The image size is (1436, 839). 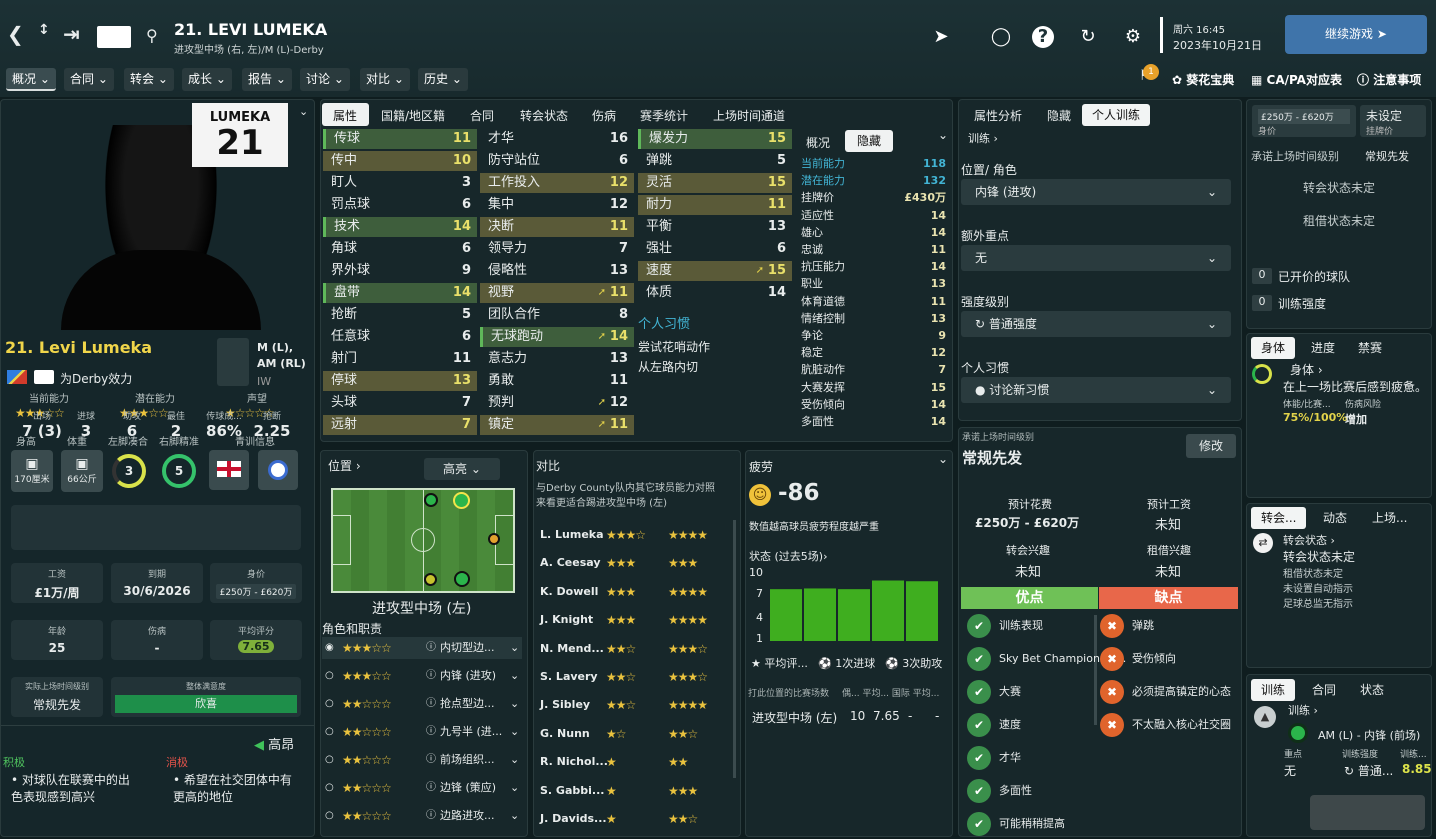 What do you see at coordinates (941, 37) in the screenshot?
I see `rocket-icon: ➤` at bounding box center [941, 37].